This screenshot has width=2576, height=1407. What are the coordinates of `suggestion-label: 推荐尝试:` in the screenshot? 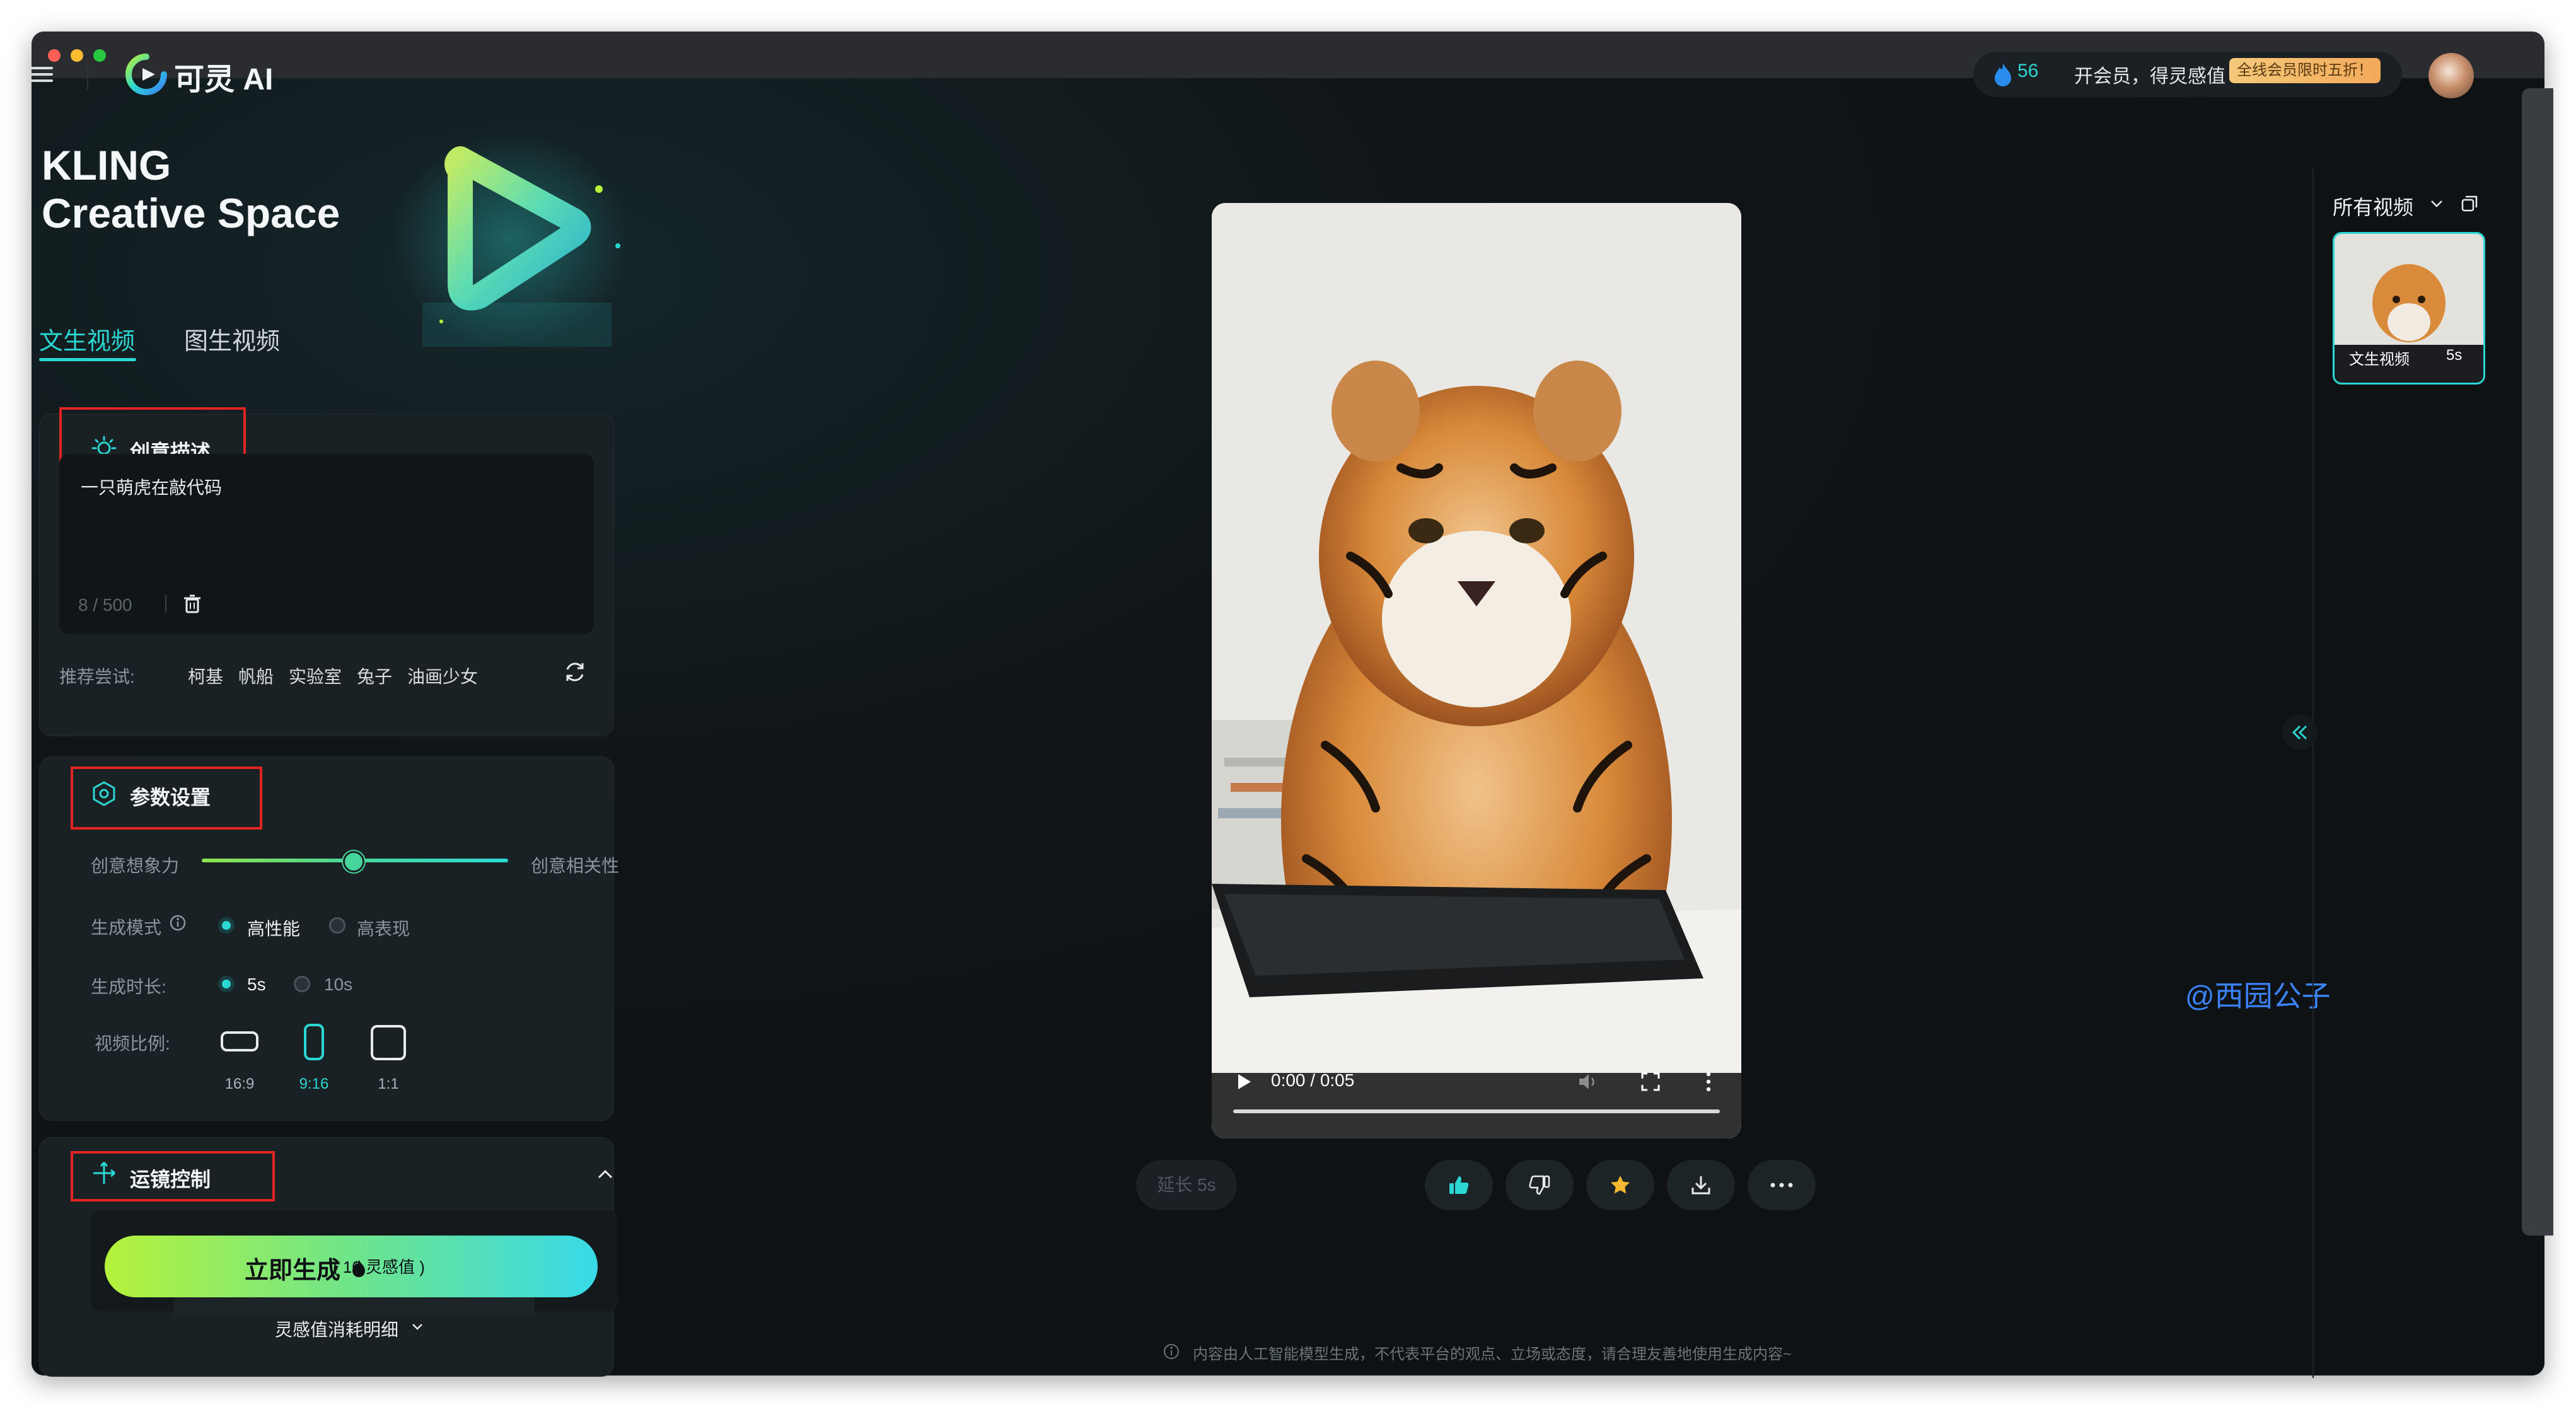 It's located at (97, 676).